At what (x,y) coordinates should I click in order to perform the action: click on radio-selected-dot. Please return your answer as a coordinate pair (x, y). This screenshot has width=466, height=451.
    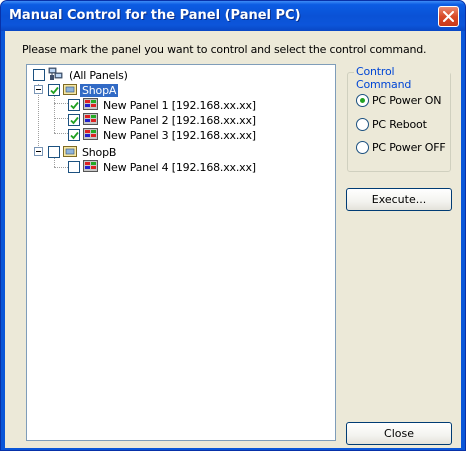
    Looking at the image, I should click on (362, 100).